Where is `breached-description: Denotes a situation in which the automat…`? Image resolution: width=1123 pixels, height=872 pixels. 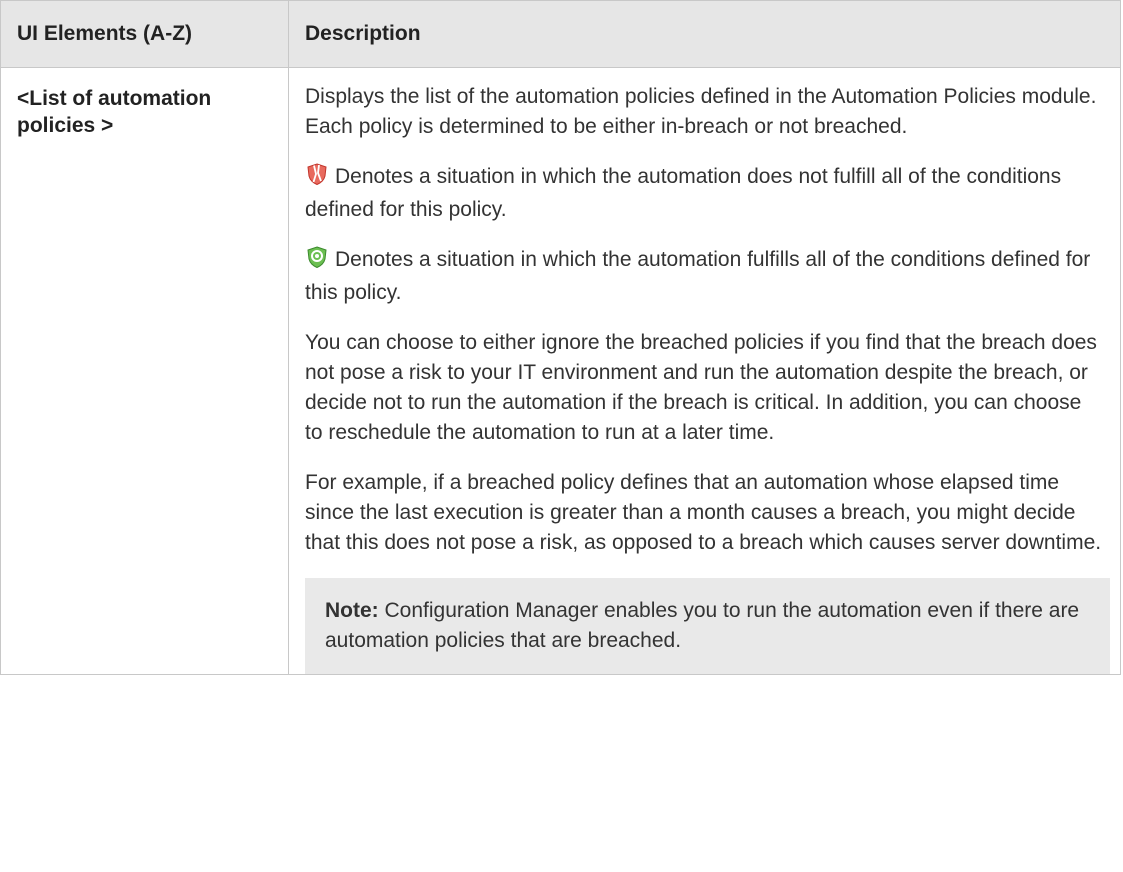
breached-description: Denotes a situation in which the automat… is located at coordinates (704, 193).